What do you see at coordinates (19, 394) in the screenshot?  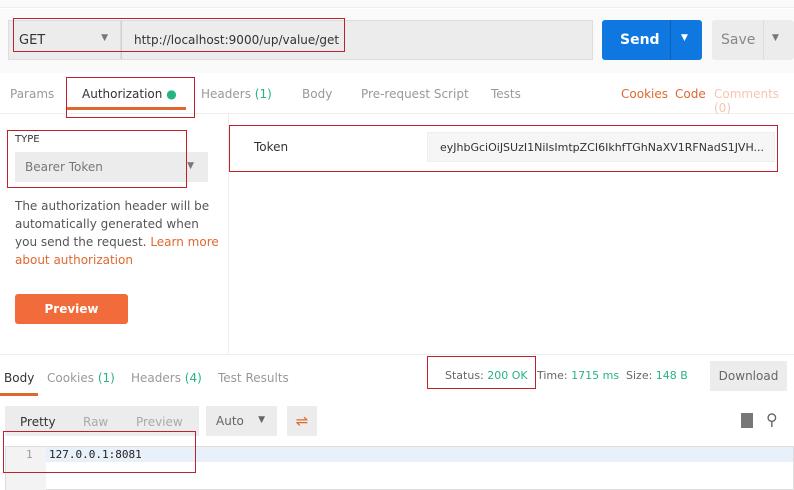 I see `active-tab-underline` at bounding box center [19, 394].